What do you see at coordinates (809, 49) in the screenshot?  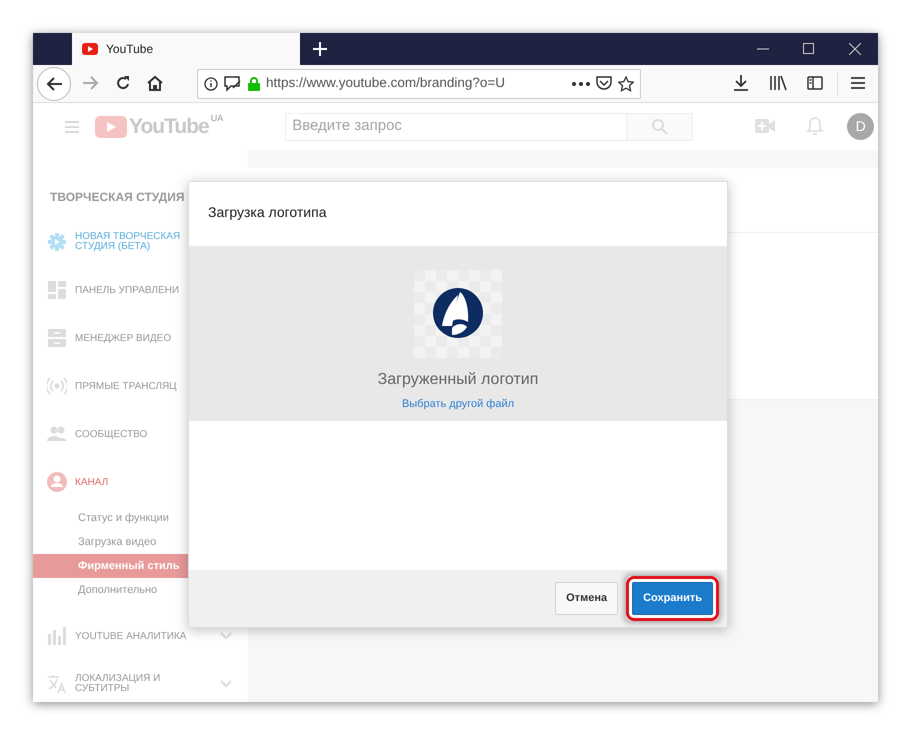 I see `maximize-icon` at bounding box center [809, 49].